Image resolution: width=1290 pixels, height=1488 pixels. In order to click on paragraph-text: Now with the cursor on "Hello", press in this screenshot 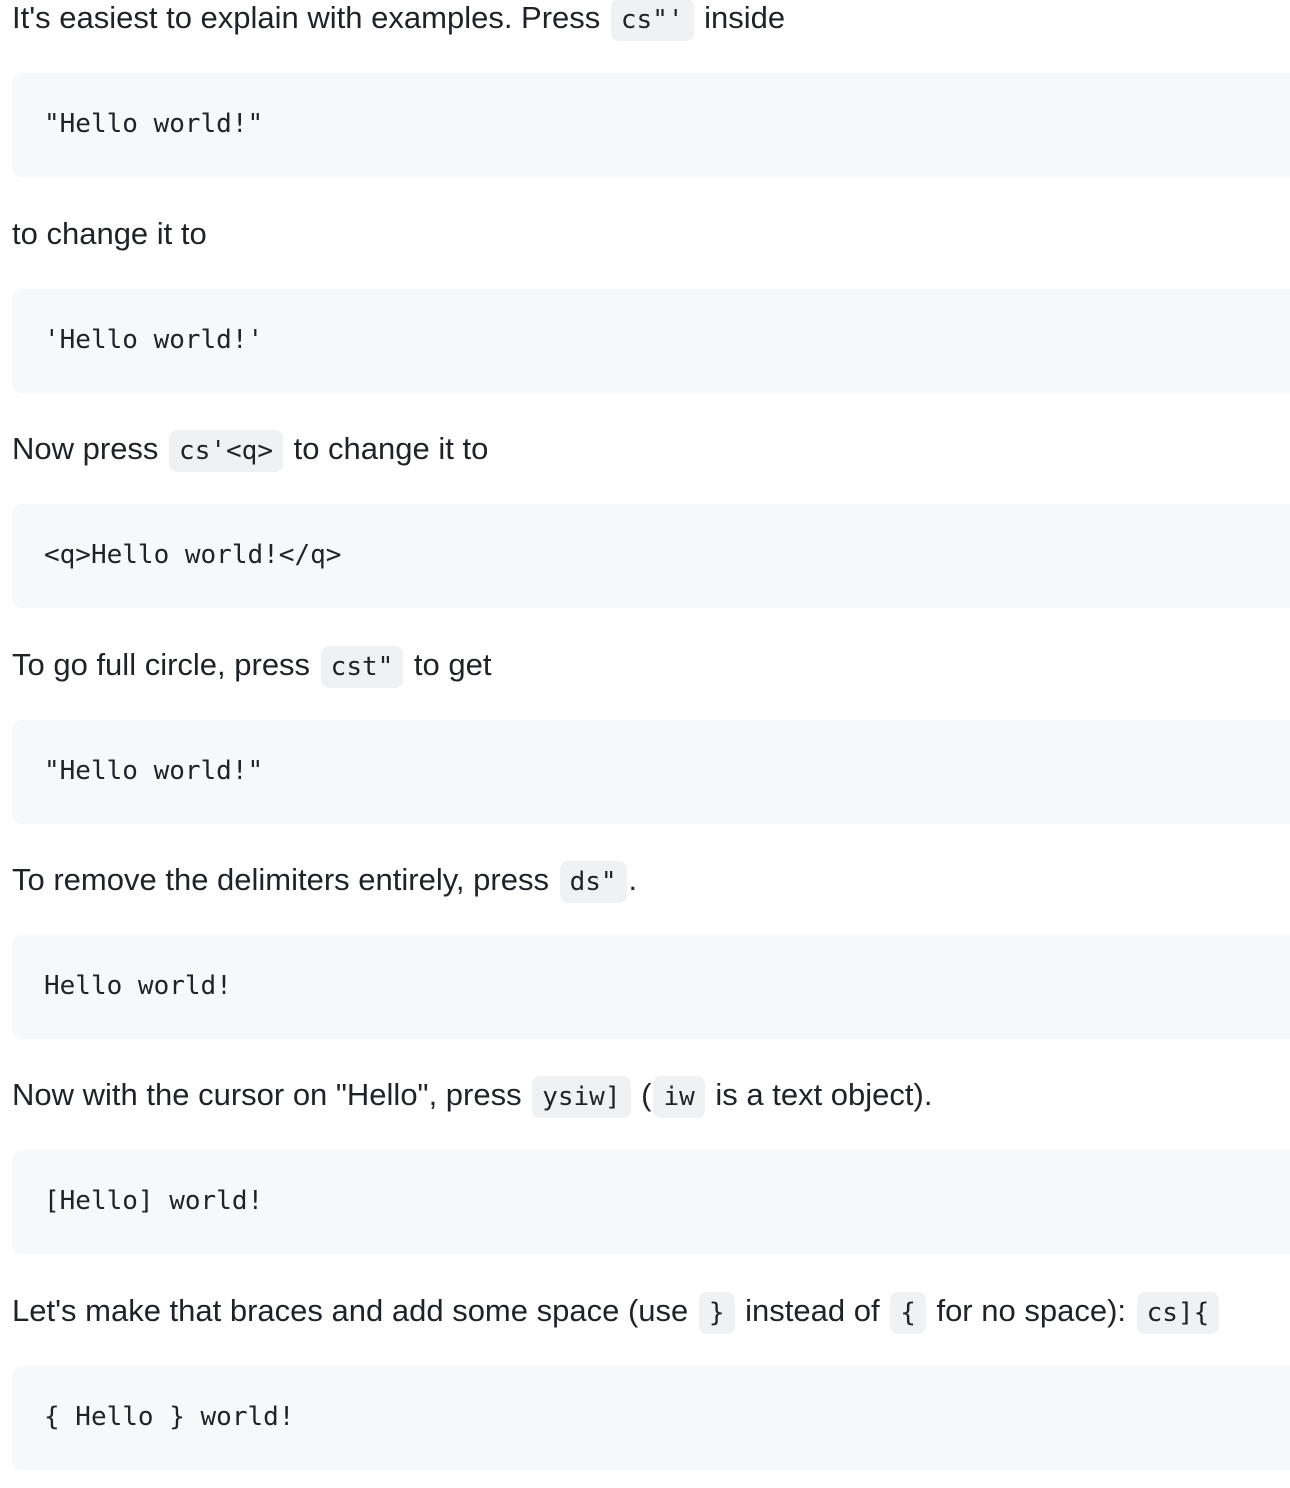, I will do `click(271, 1094)`.